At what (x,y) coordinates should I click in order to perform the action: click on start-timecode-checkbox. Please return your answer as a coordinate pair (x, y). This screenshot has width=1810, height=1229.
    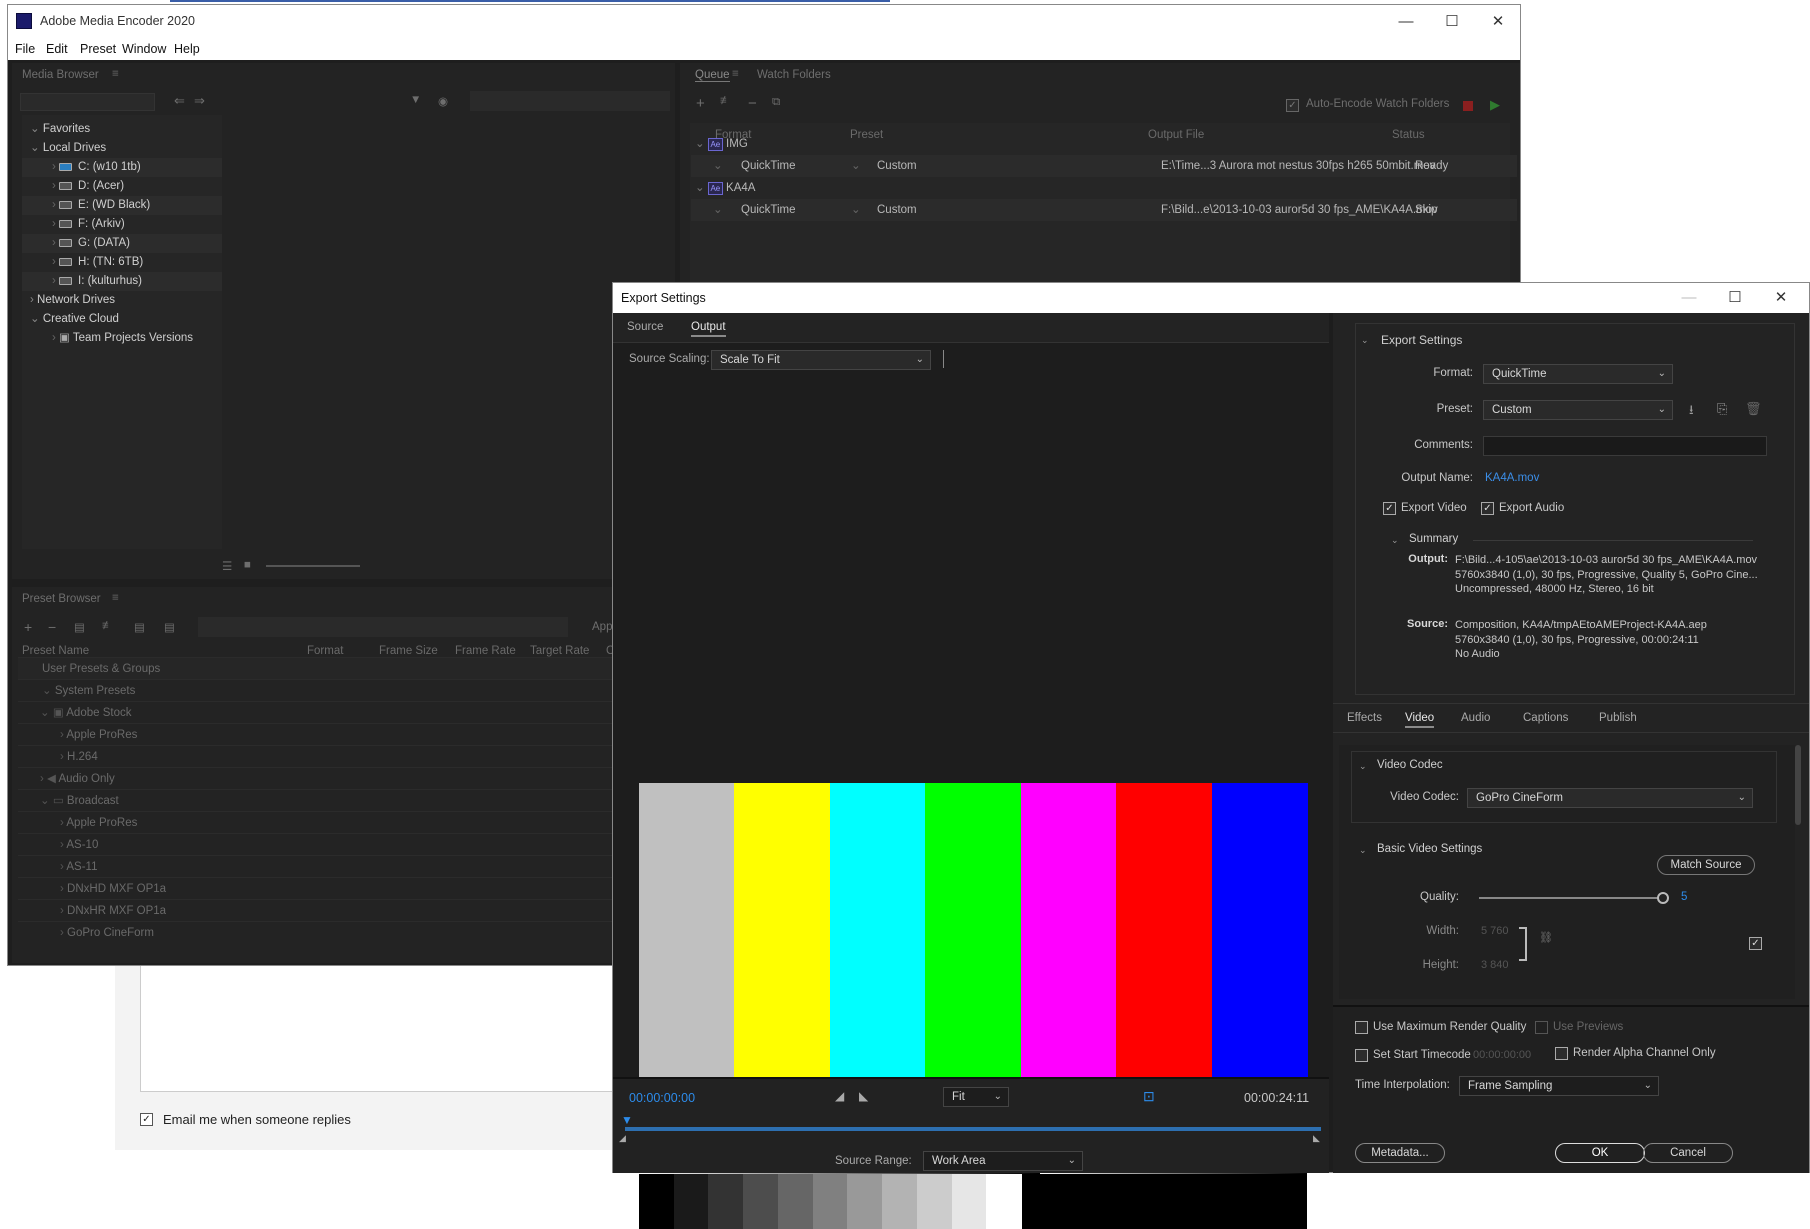
    Looking at the image, I should click on (1361, 1055).